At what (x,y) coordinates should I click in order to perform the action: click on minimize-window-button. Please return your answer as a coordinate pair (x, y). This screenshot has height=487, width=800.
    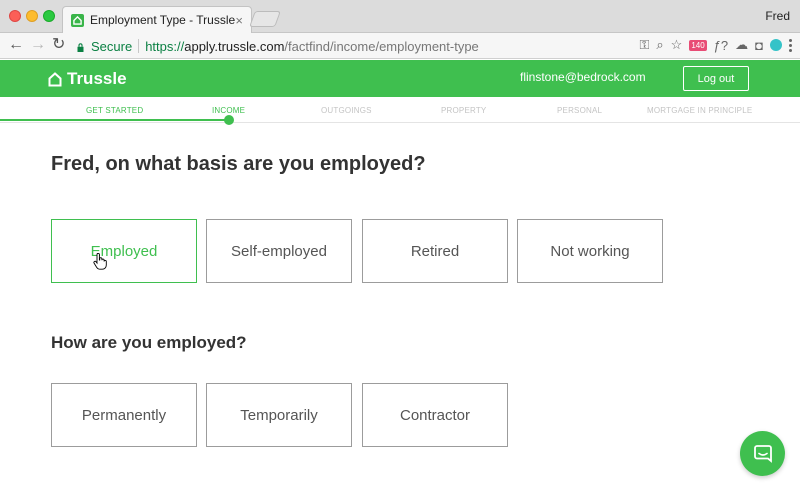
    Looking at the image, I should click on (32, 16).